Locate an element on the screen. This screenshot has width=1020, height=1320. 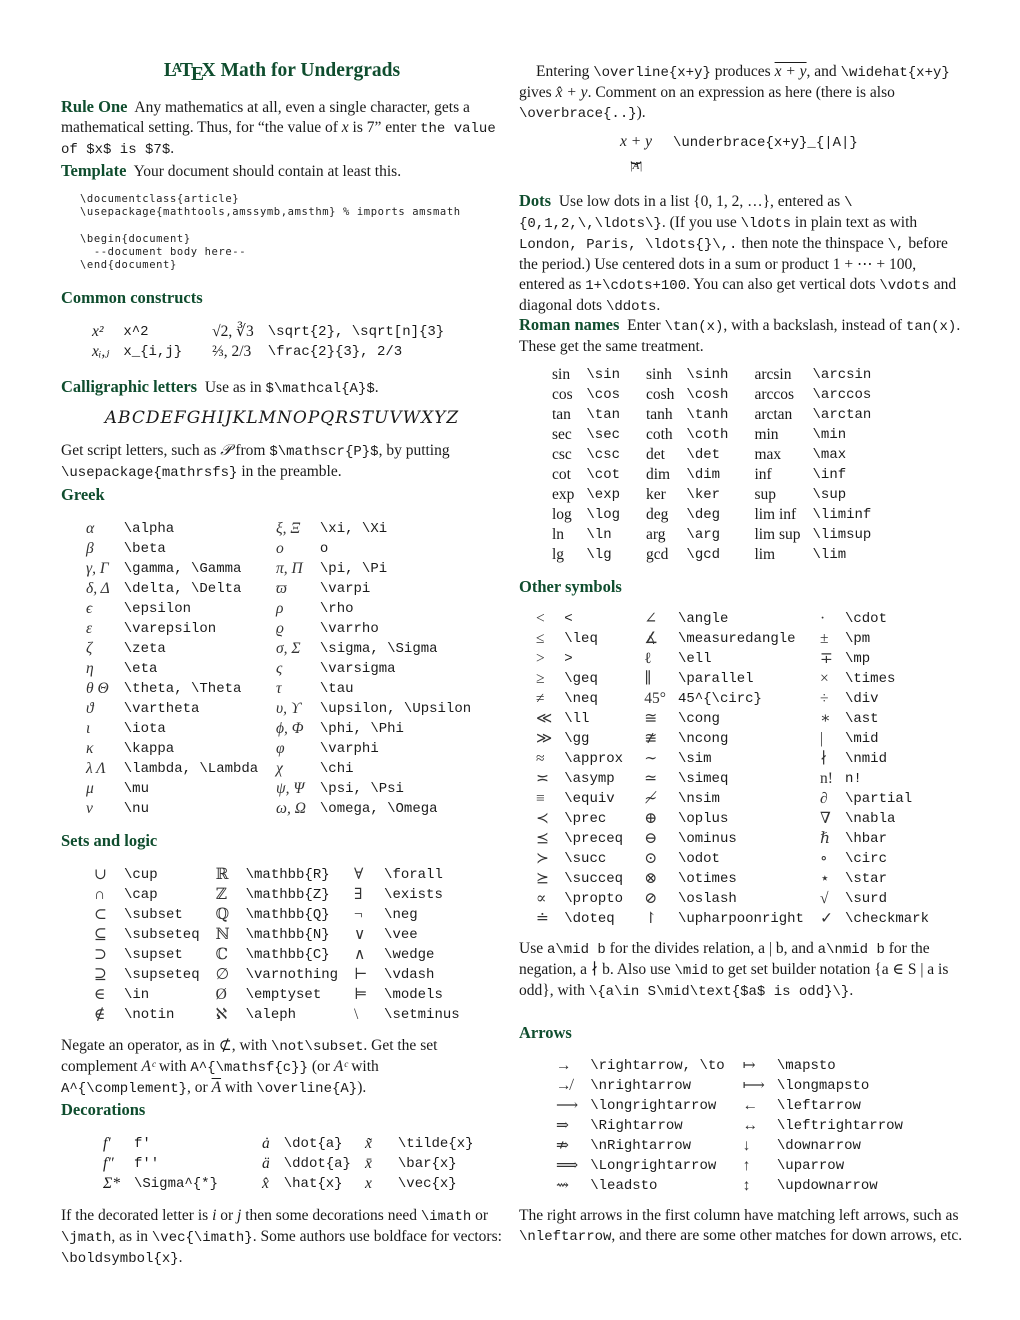
other-symbol: ≐ is located at coordinates (542, 918).